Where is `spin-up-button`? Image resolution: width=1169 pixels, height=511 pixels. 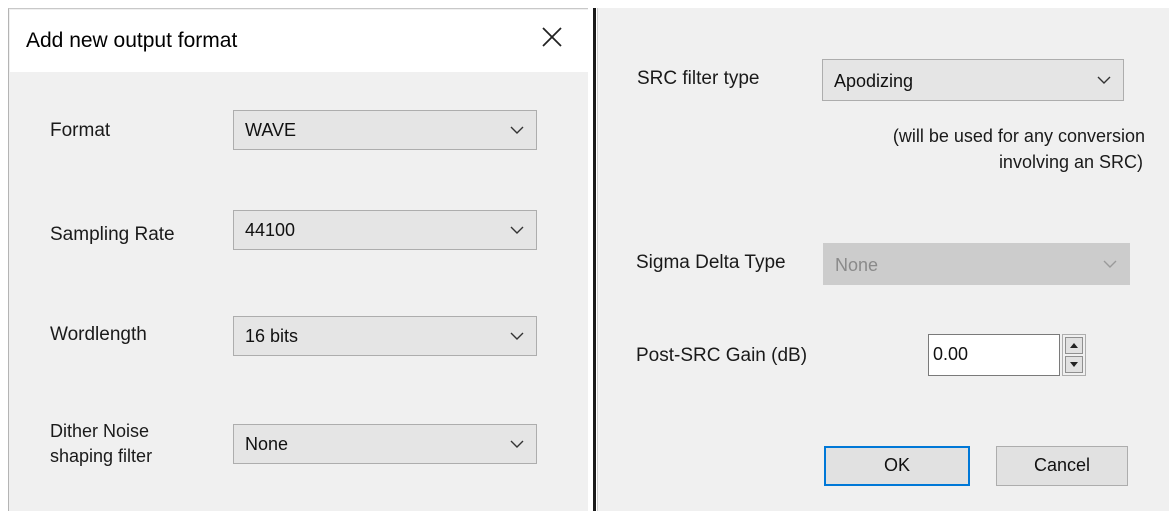
spin-up-button is located at coordinates (1074, 345).